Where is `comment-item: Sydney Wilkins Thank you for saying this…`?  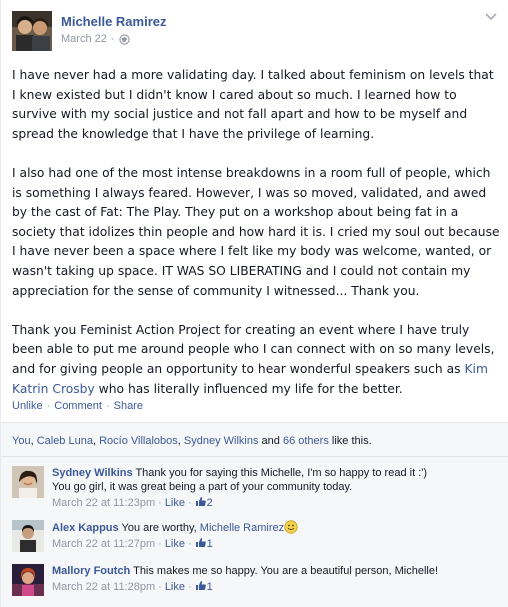
comment-item: Sydney Wilkins Thank you for saying this… is located at coordinates (257, 489).